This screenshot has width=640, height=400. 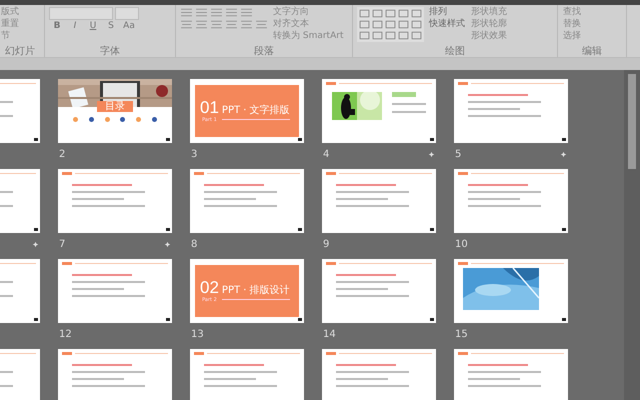 What do you see at coordinates (62, 244) in the screenshot?
I see `slide-number: 7` at bounding box center [62, 244].